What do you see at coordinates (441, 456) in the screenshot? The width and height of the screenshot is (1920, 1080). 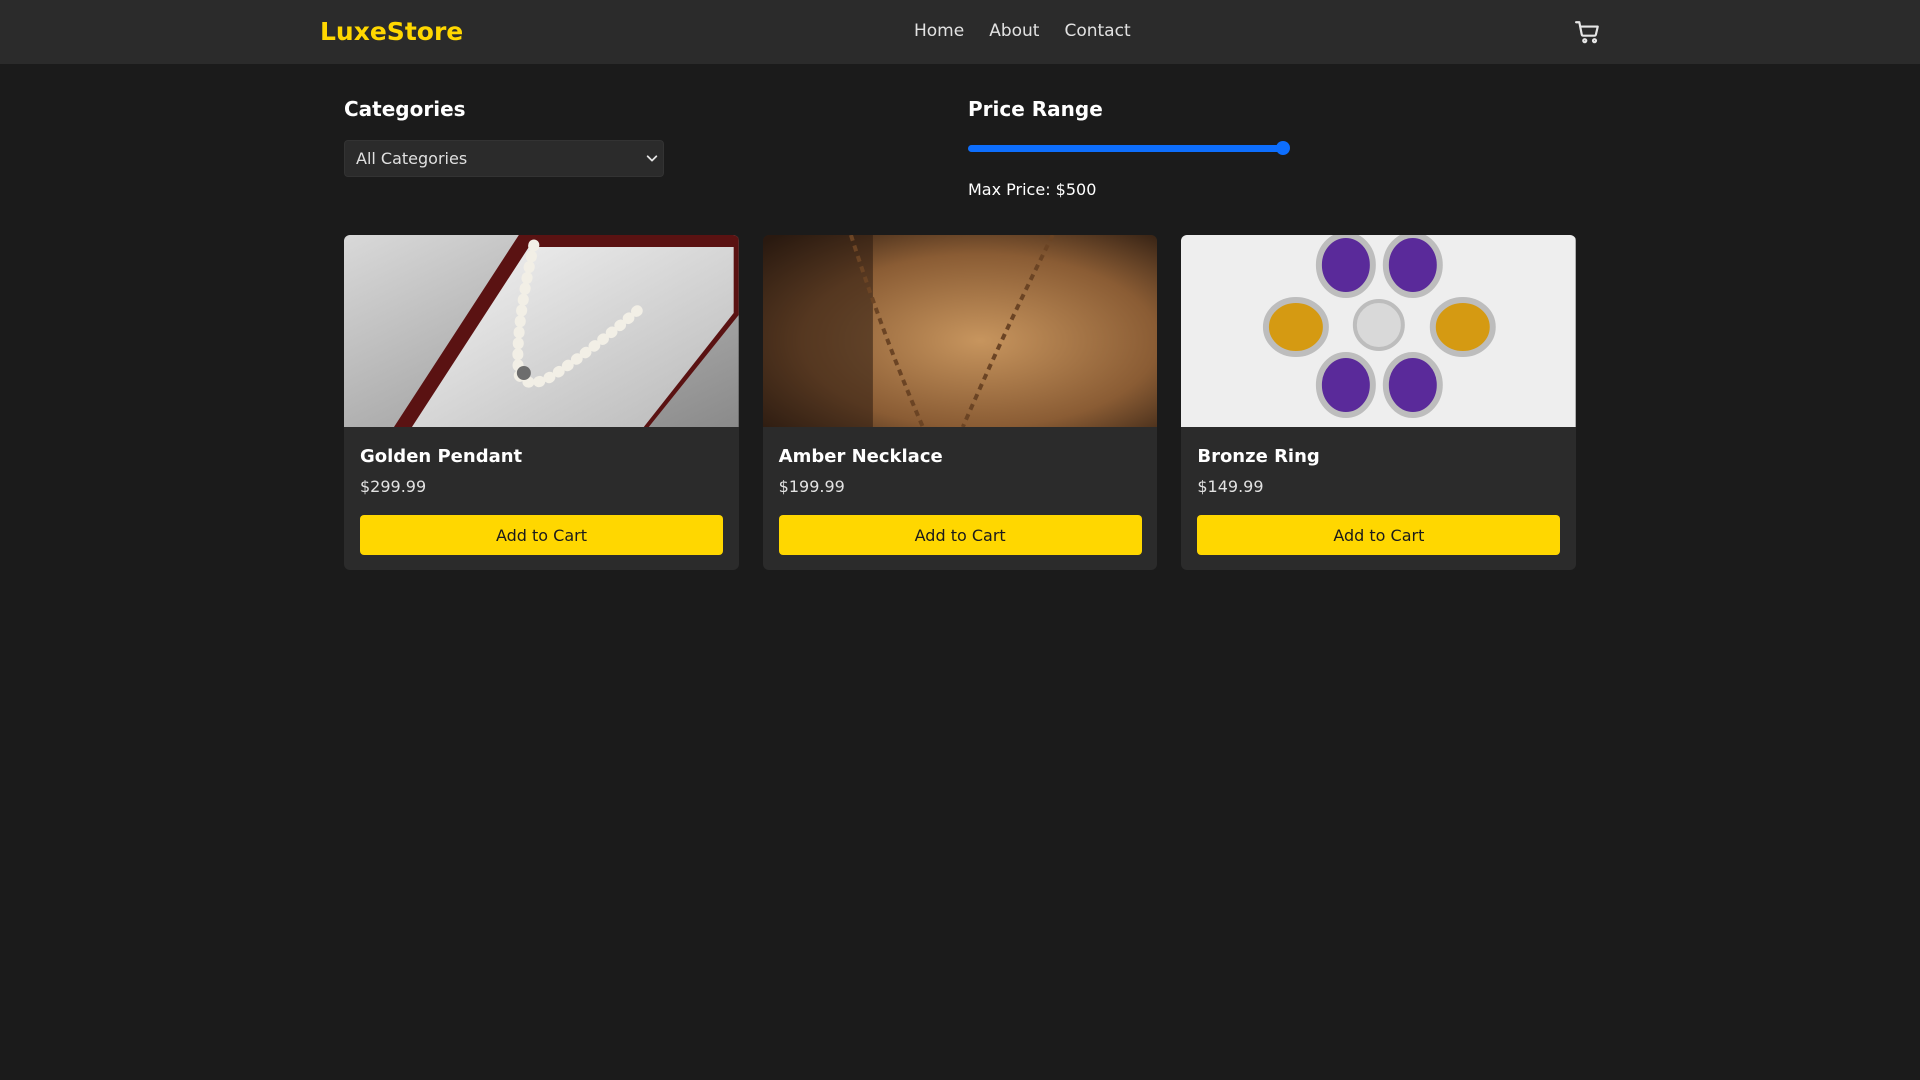 I see `product-name: Golden Pendant` at bounding box center [441, 456].